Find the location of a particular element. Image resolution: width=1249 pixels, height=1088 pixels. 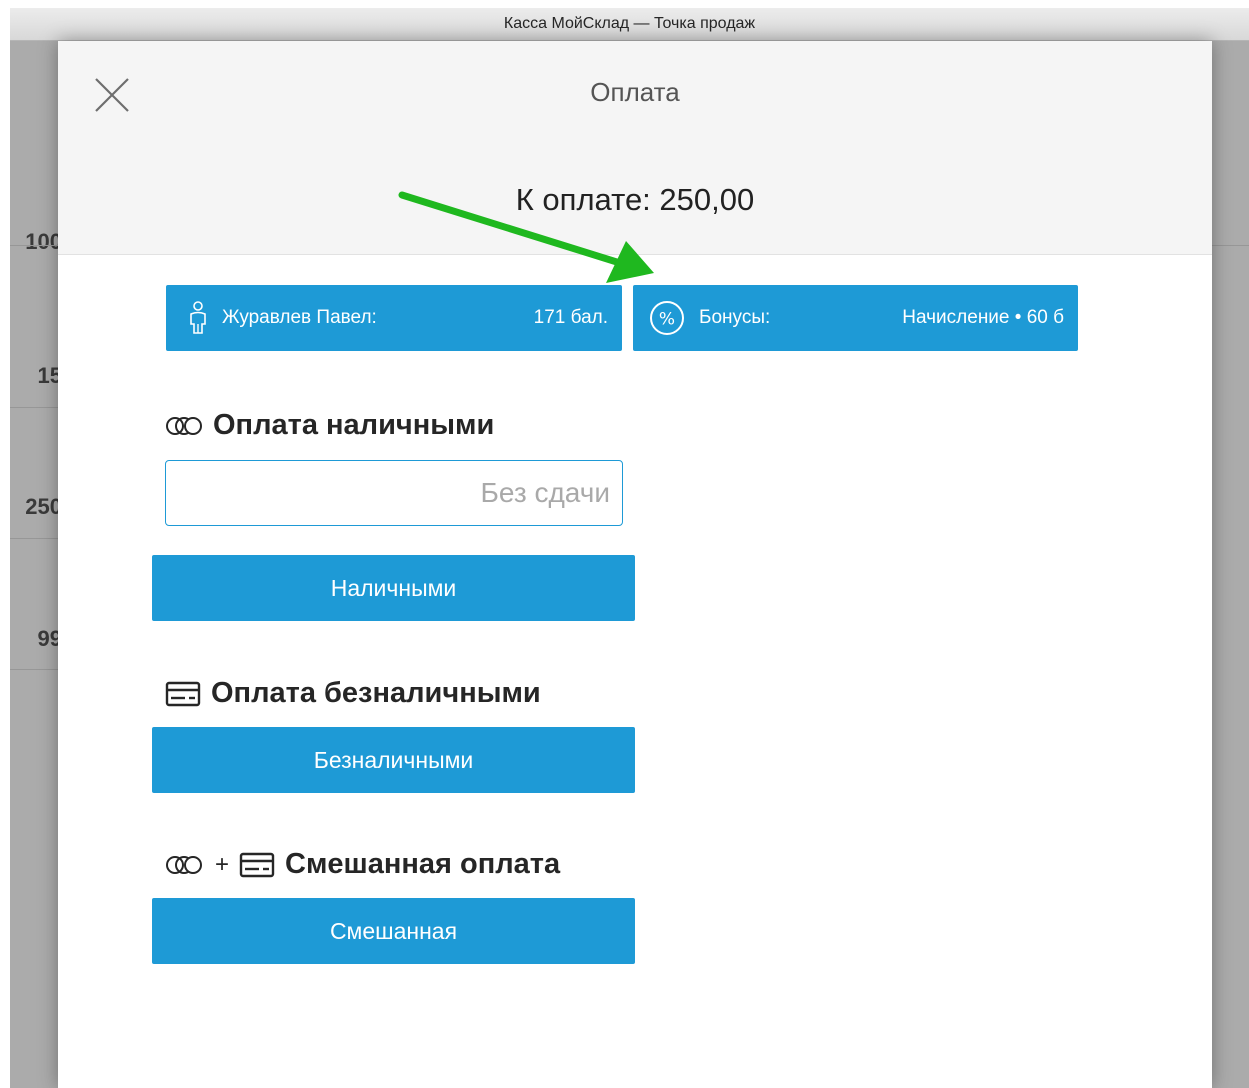

mixed-pay-button: Смешанная is located at coordinates (393, 931).